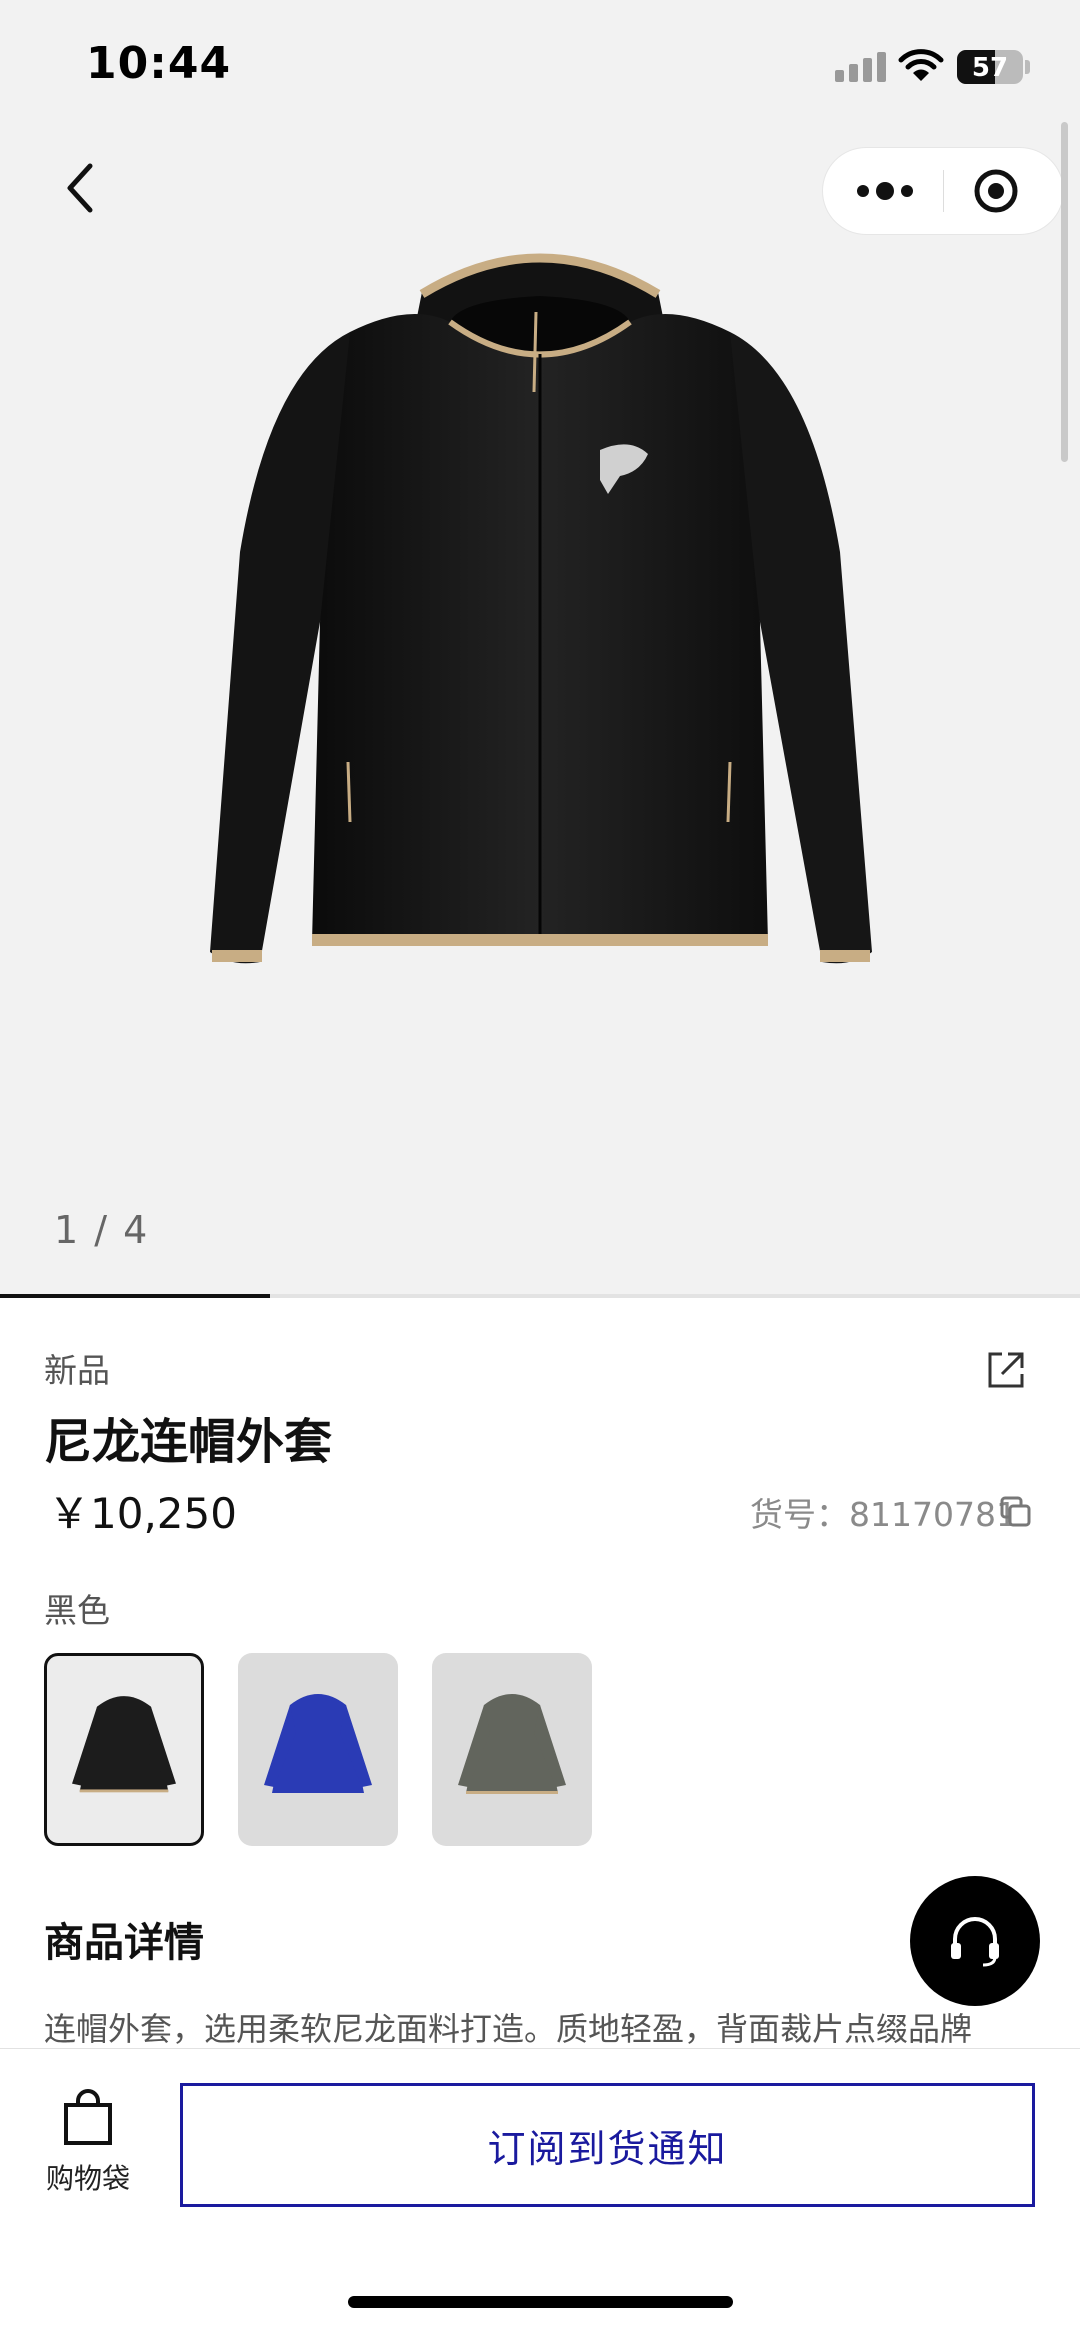 The width and height of the screenshot is (1080, 2338). What do you see at coordinates (87, 2178) in the screenshot?
I see `shopping-bag-label: 购物袋` at bounding box center [87, 2178].